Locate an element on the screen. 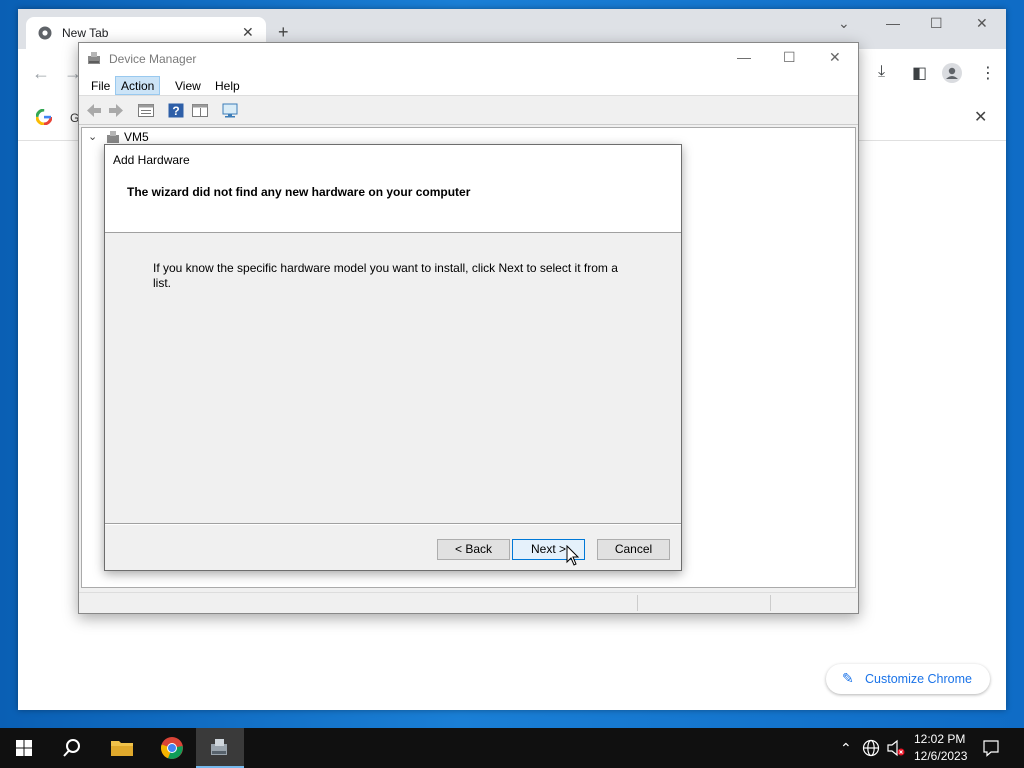 The height and width of the screenshot is (768, 1024). pencil-icon: ✎ is located at coordinates (848, 678).